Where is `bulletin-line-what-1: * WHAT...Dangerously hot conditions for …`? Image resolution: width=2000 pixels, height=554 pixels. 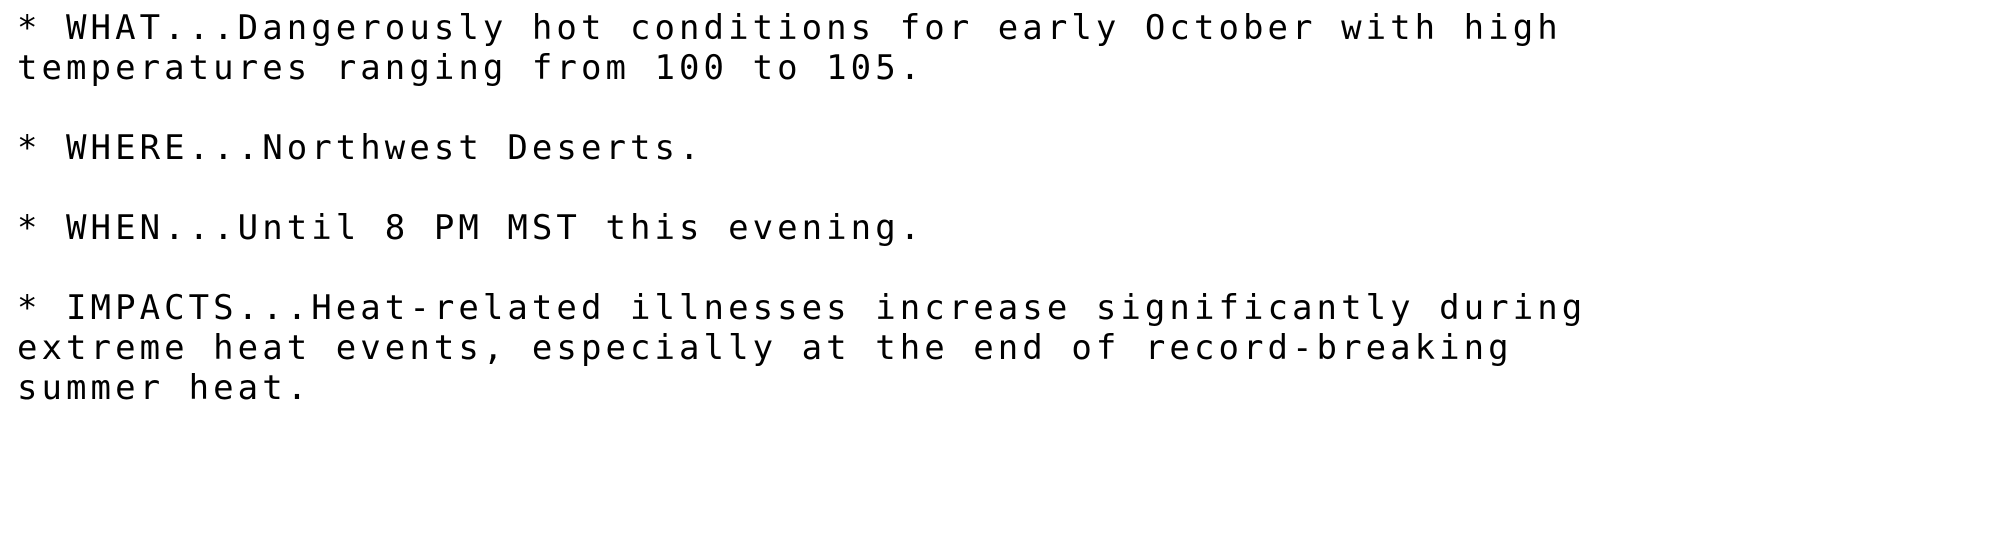 bulletin-line-what-1: * WHAT...Dangerously hot conditions for … is located at coordinates (789, 28).